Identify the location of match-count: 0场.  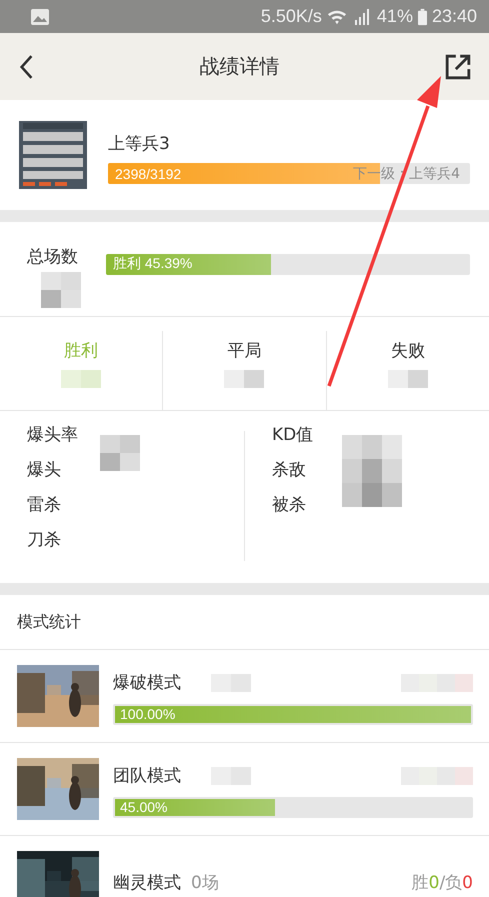
(205, 883).